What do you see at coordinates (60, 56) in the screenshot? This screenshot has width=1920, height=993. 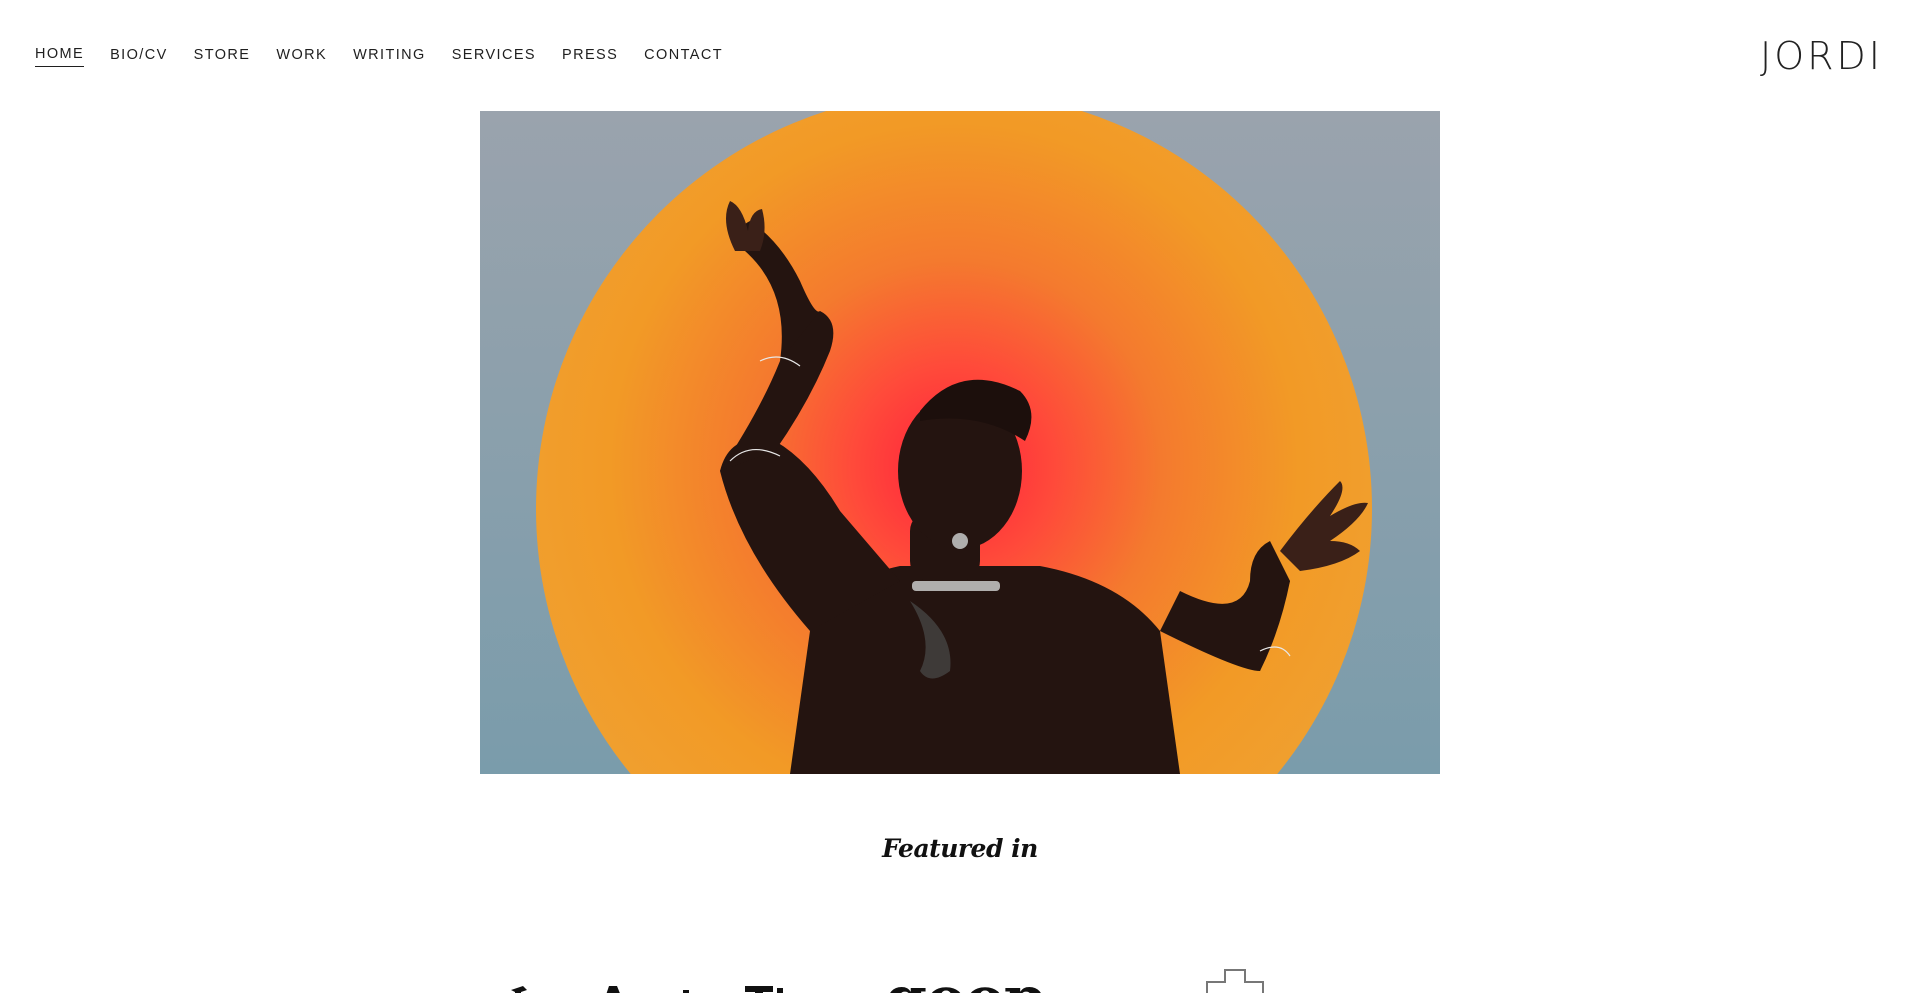 I see `nav-home: HOME` at bounding box center [60, 56].